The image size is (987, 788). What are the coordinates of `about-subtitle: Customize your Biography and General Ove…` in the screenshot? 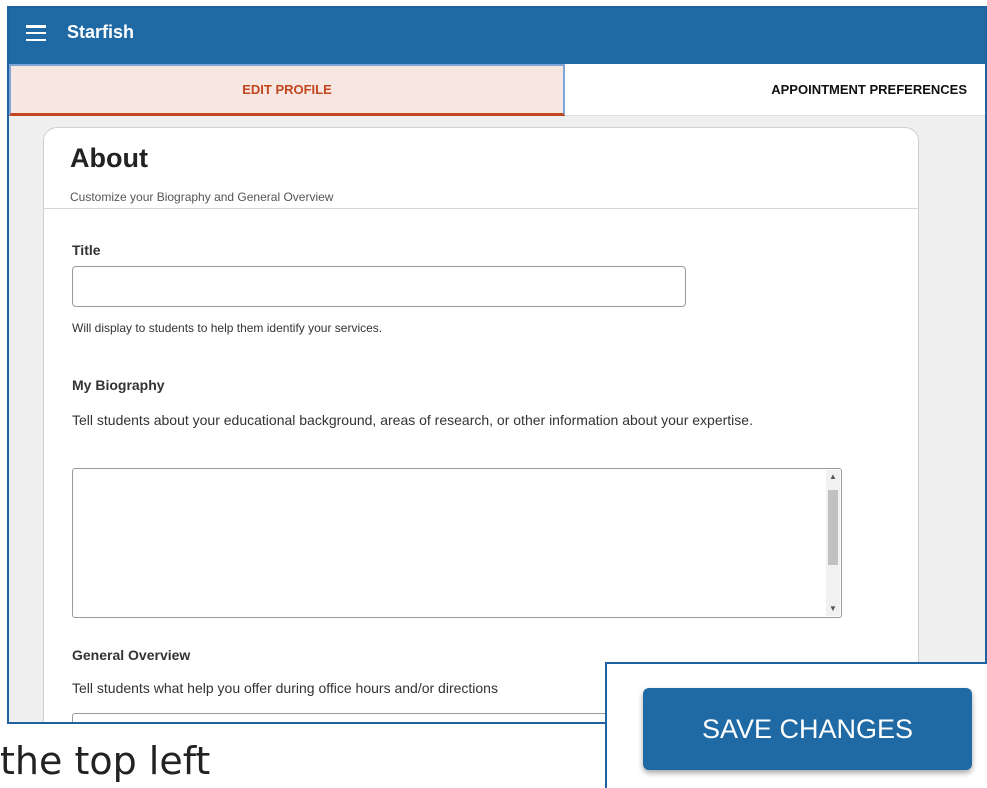 It's located at (202, 196).